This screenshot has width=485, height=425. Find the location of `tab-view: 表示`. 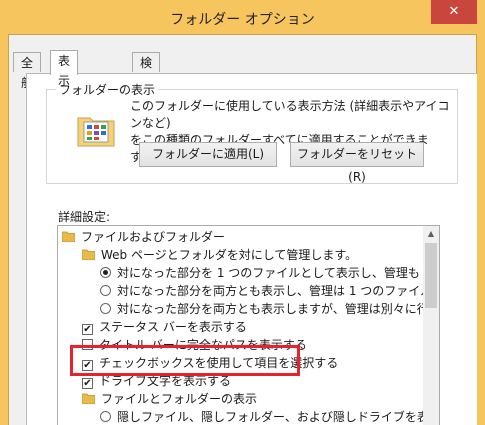

tab-view: 表示 is located at coordinates (64, 69).